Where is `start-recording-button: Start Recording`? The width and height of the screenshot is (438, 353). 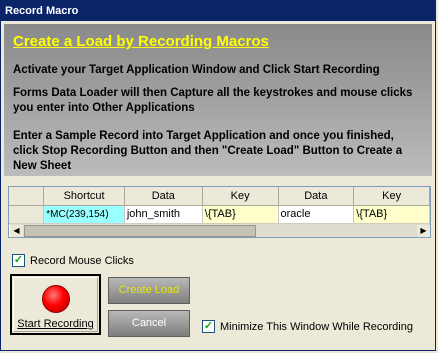 start-recording-button: Start Recording is located at coordinates (55, 304).